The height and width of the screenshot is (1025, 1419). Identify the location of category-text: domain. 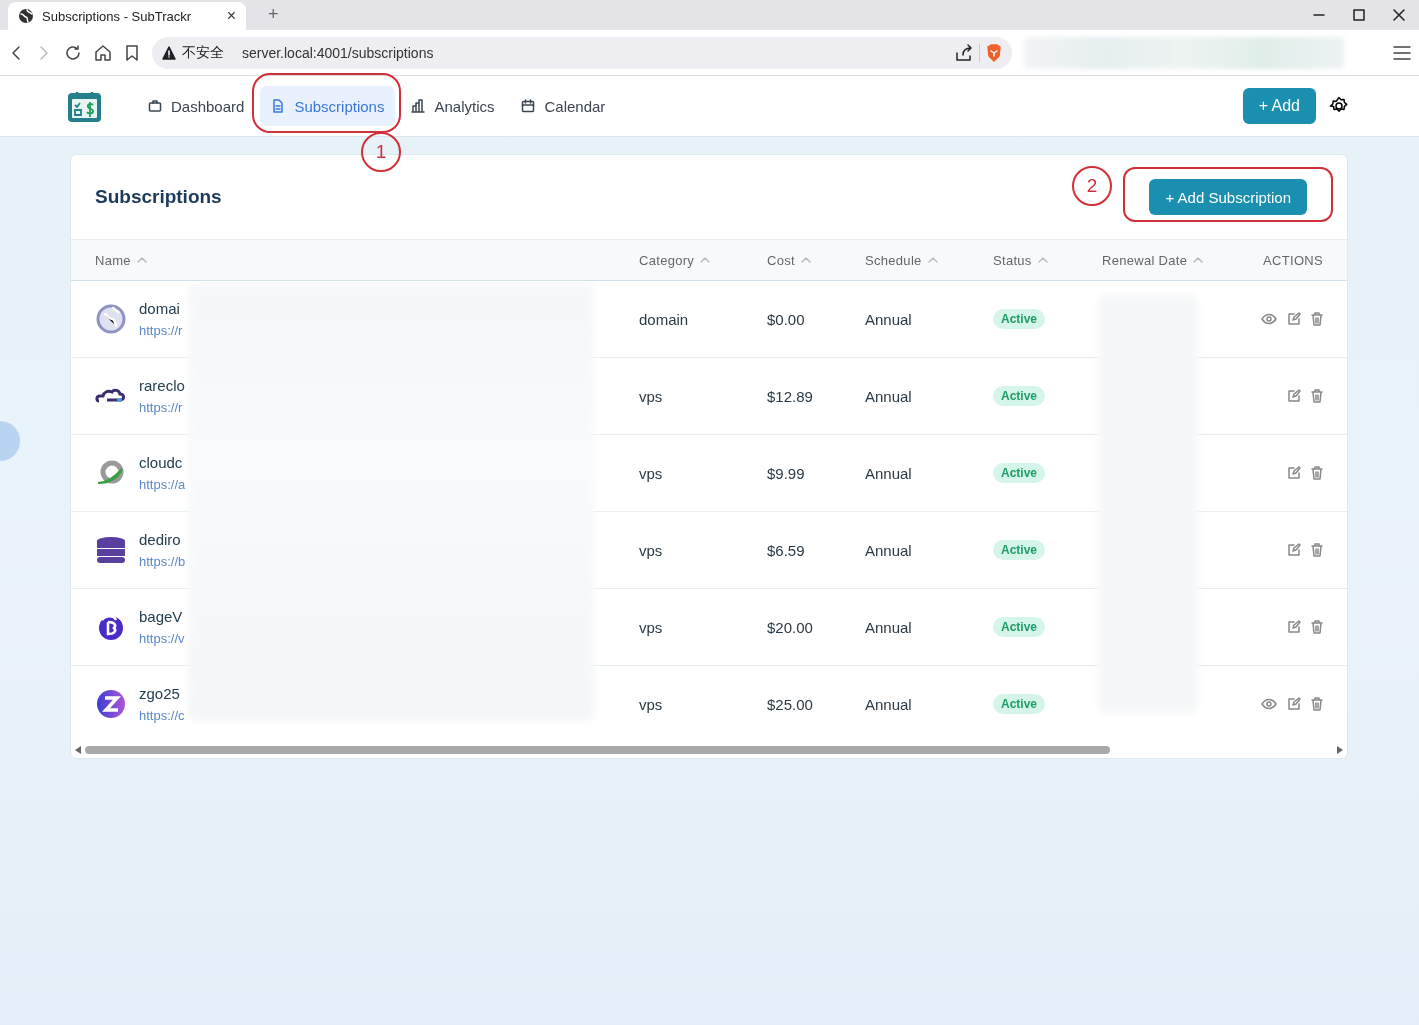
(664, 319).